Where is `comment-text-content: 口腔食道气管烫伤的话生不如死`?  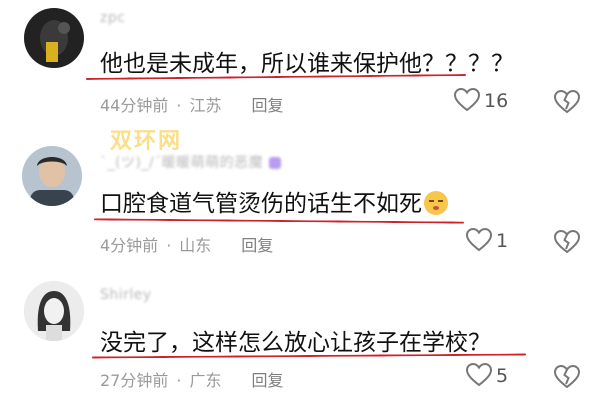 comment-text-content: 口腔食道气管烫伤的话生不如死 is located at coordinates (261, 204).